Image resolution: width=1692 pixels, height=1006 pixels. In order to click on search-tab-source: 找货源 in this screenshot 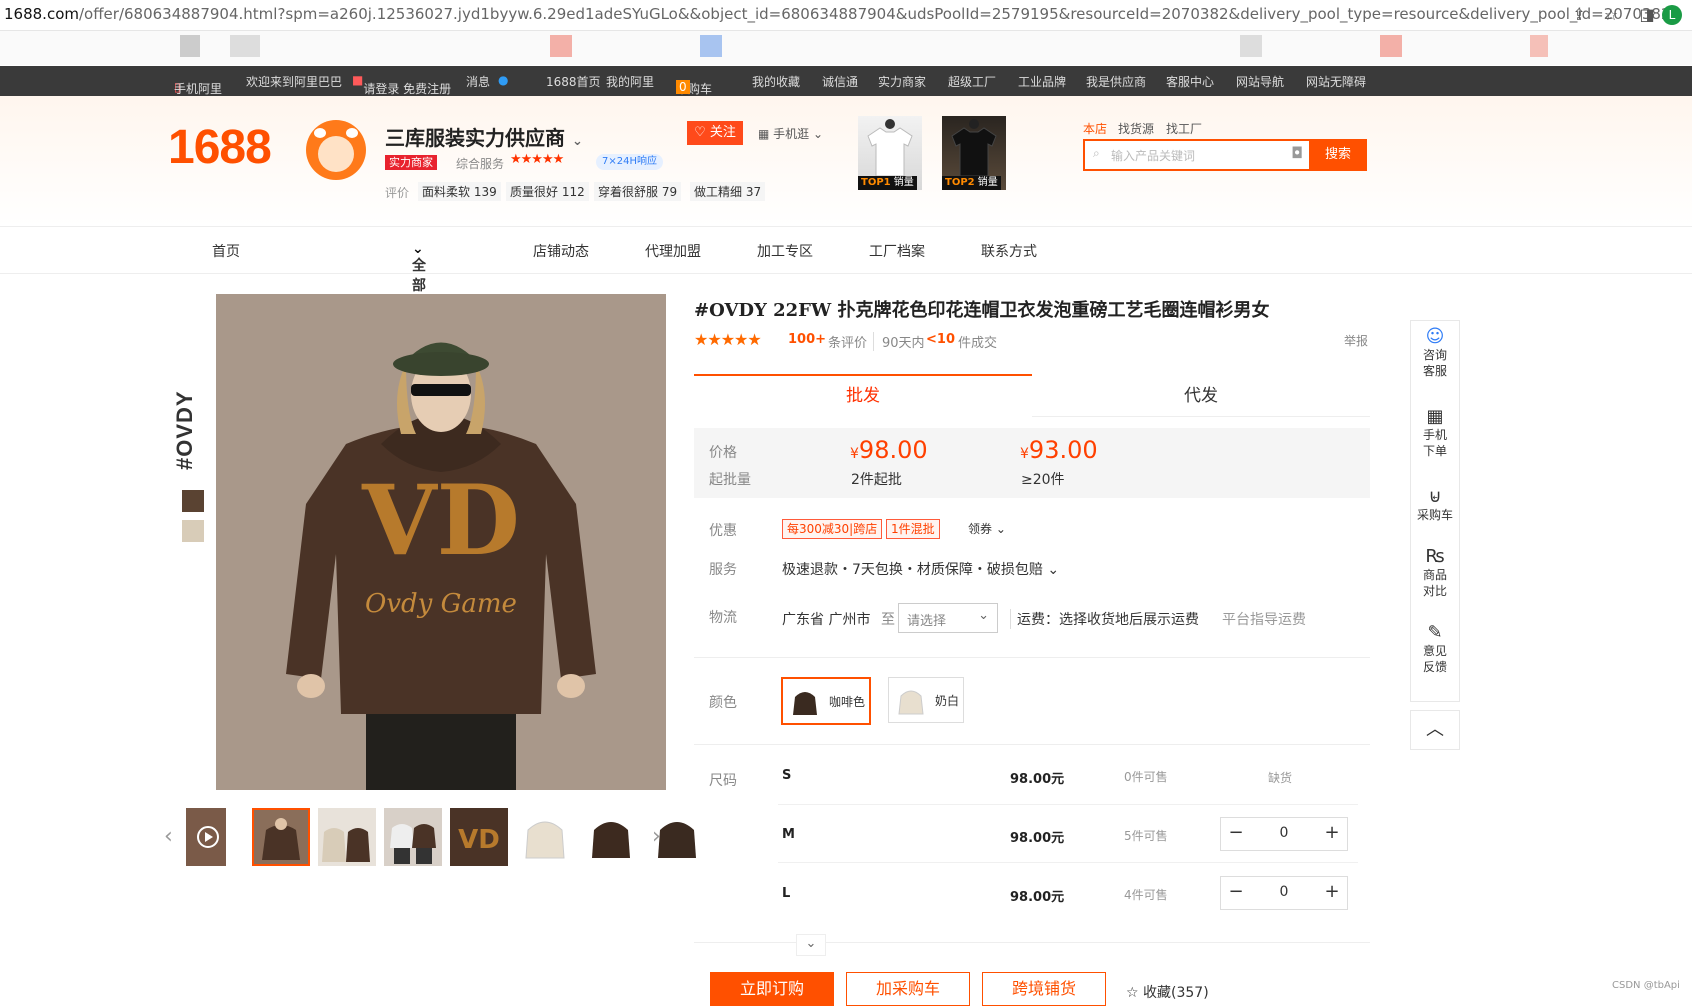, I will do `click(1136, 128)`.